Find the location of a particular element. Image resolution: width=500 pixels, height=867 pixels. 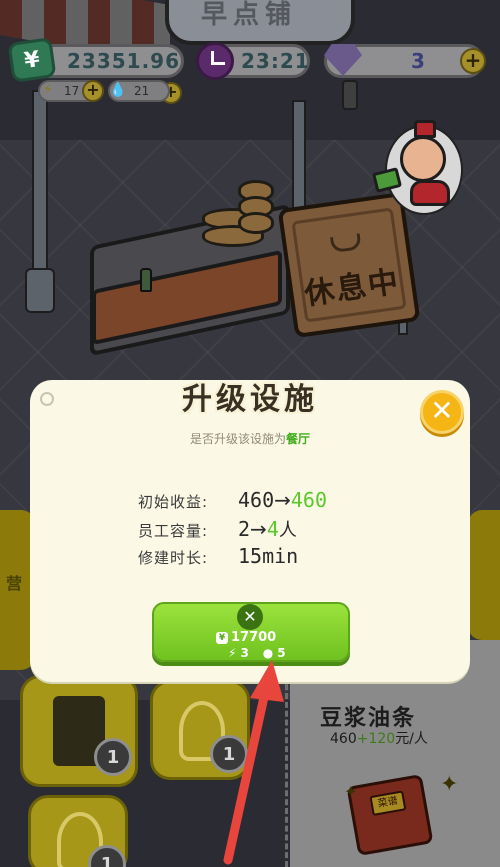

tutorial-arrow-icon is located at coordinates (253, 762).